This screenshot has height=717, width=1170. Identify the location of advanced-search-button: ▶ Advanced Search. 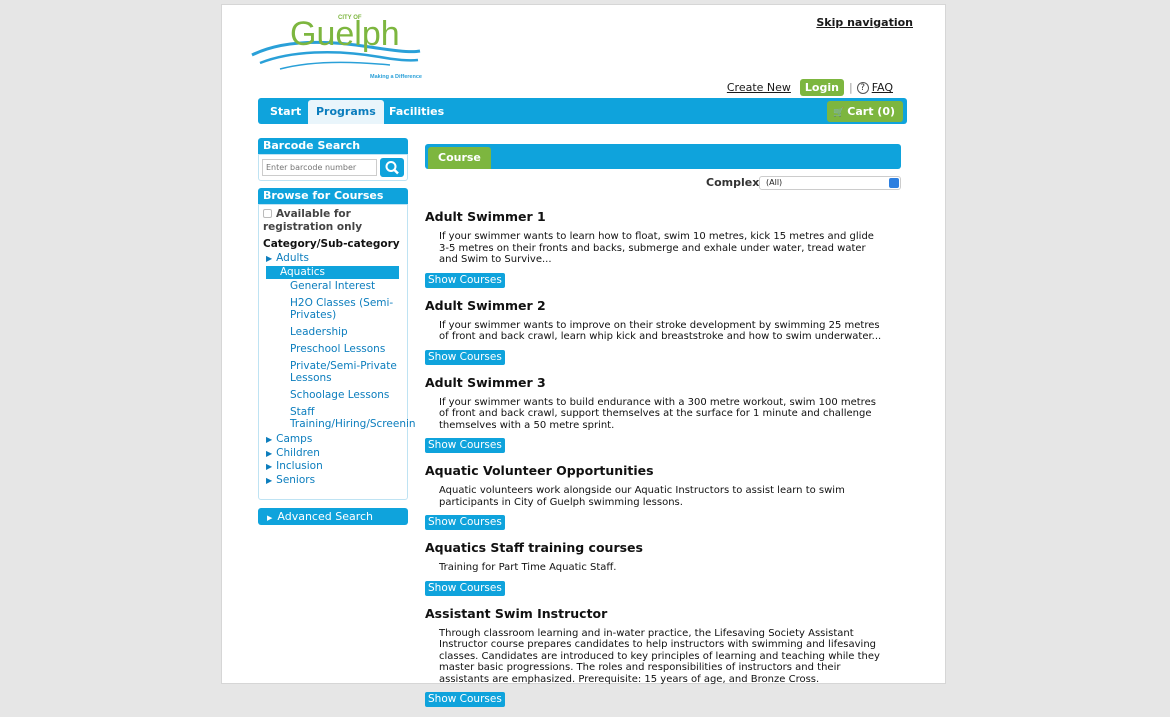
(333, 516).